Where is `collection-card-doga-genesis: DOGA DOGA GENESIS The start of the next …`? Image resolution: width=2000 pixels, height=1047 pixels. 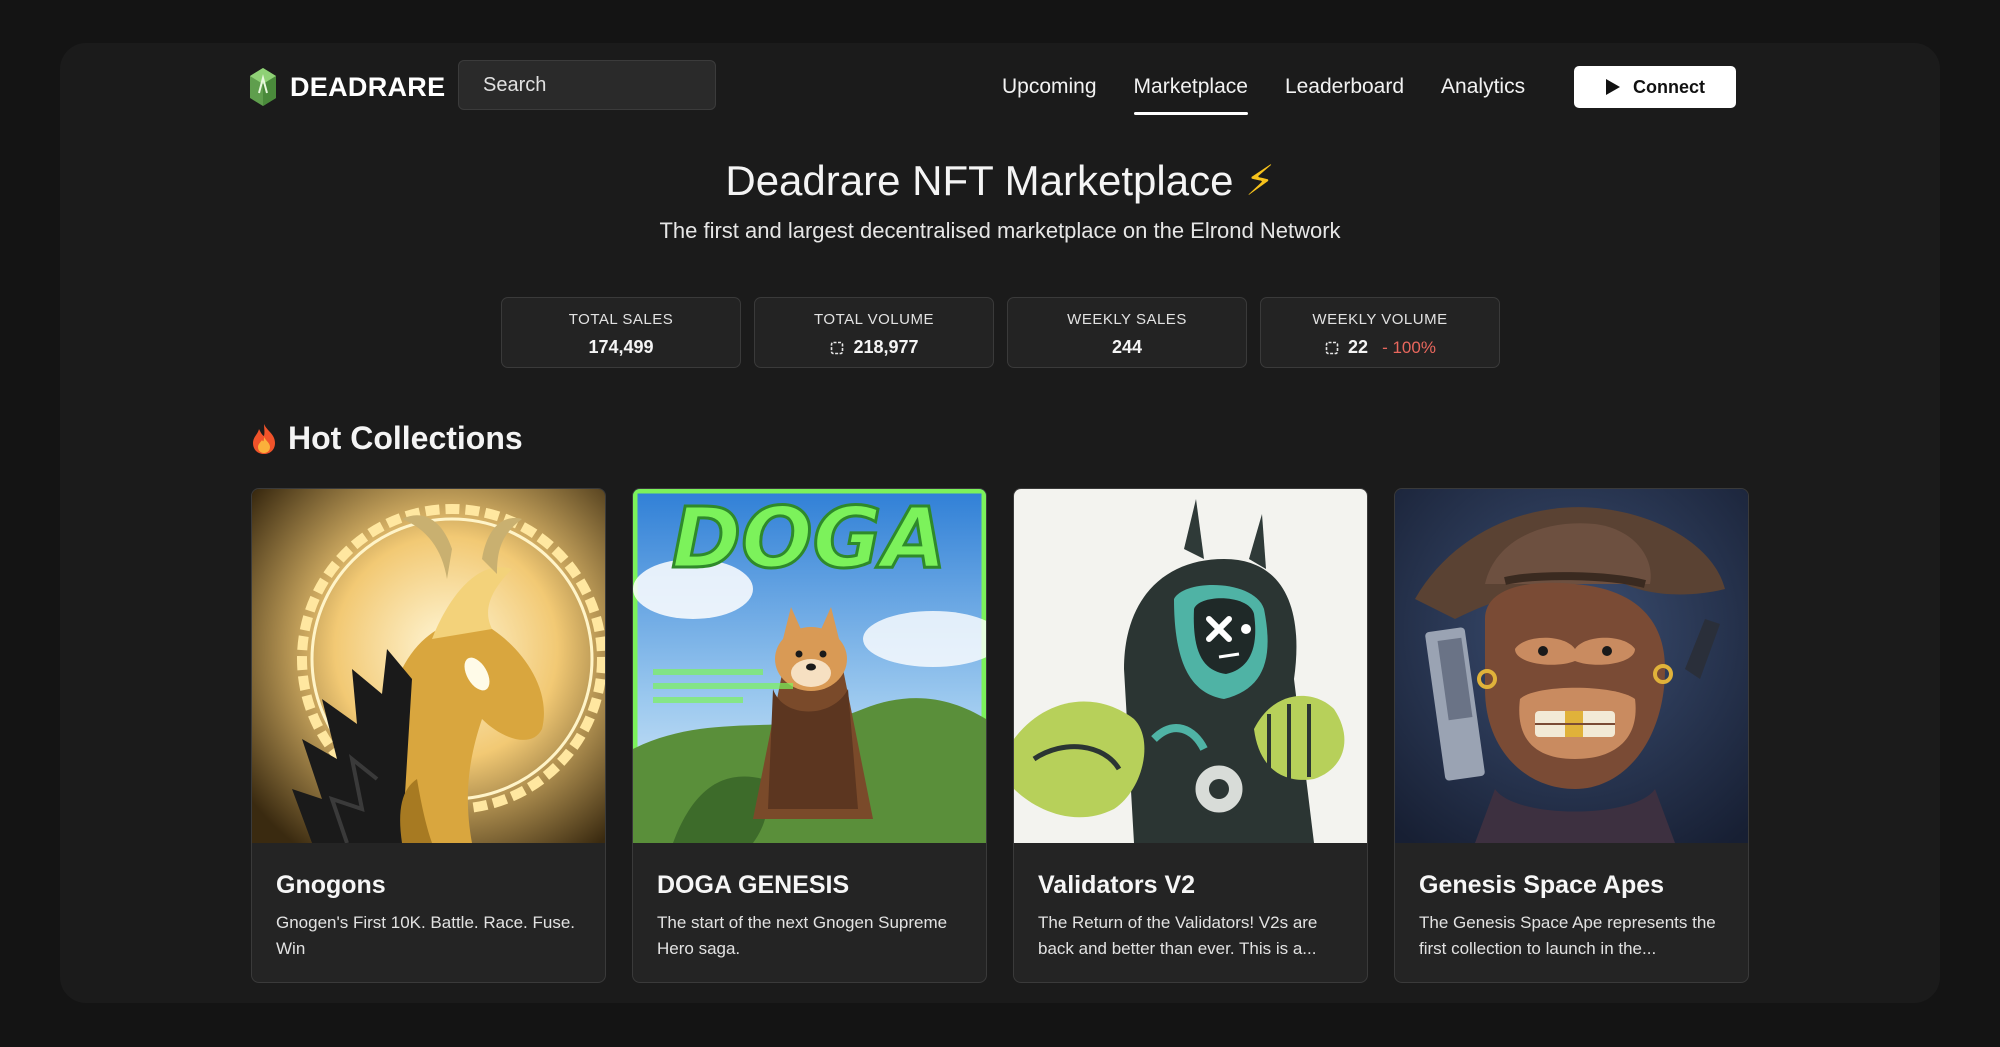 collection-card-doga-genesis: DOGA DOGA GENESIS The start of the next … is located at coordinates (809, 735).